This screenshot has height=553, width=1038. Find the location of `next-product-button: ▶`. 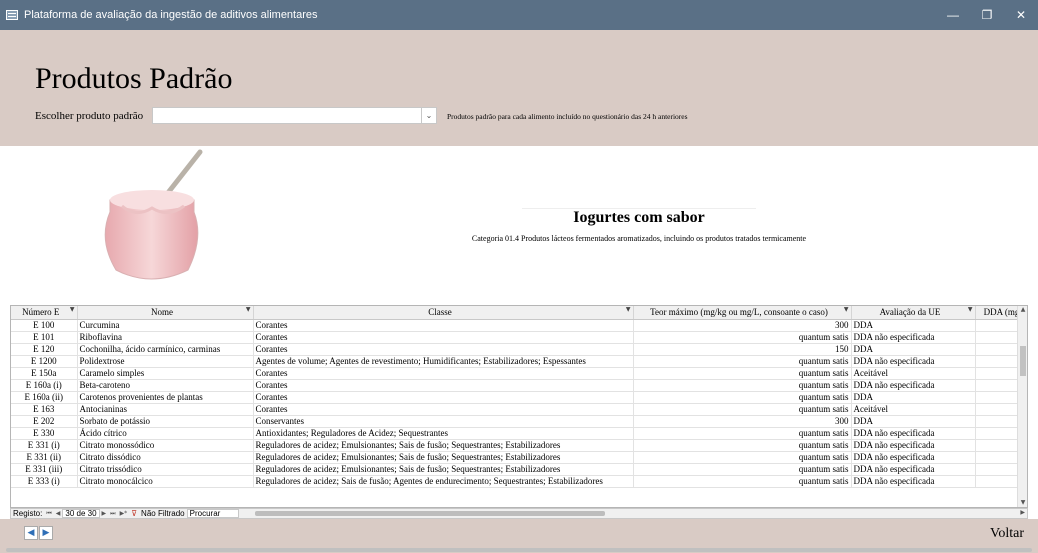

next-product-button: ▶ is located at coordinates (46, 533).